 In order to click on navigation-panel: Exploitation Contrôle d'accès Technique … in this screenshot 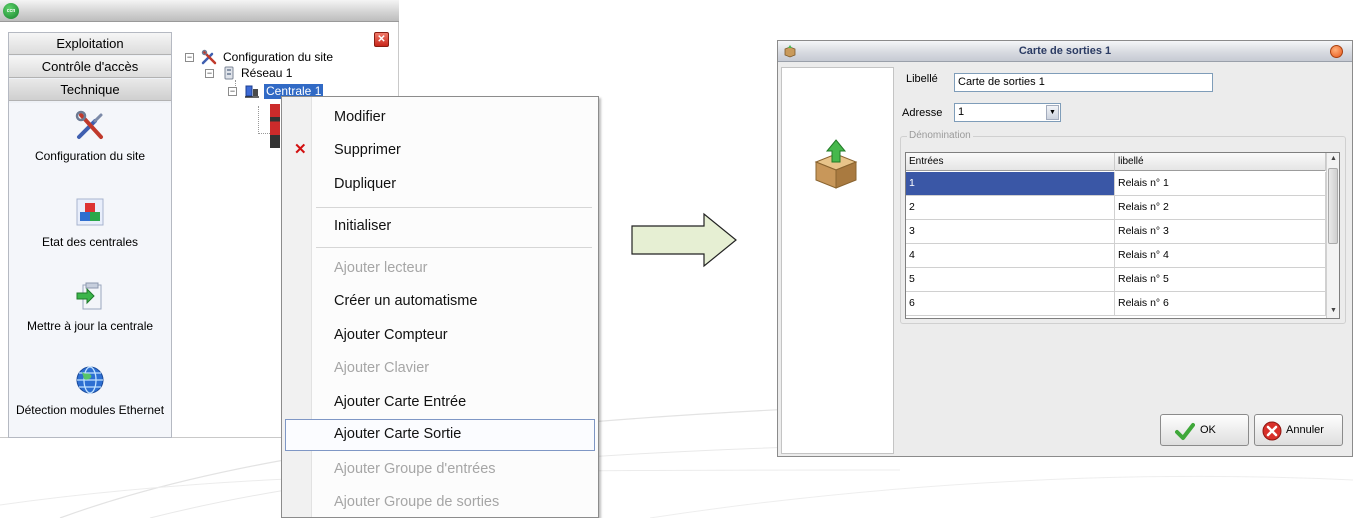, I will do `click(90, 235)`.